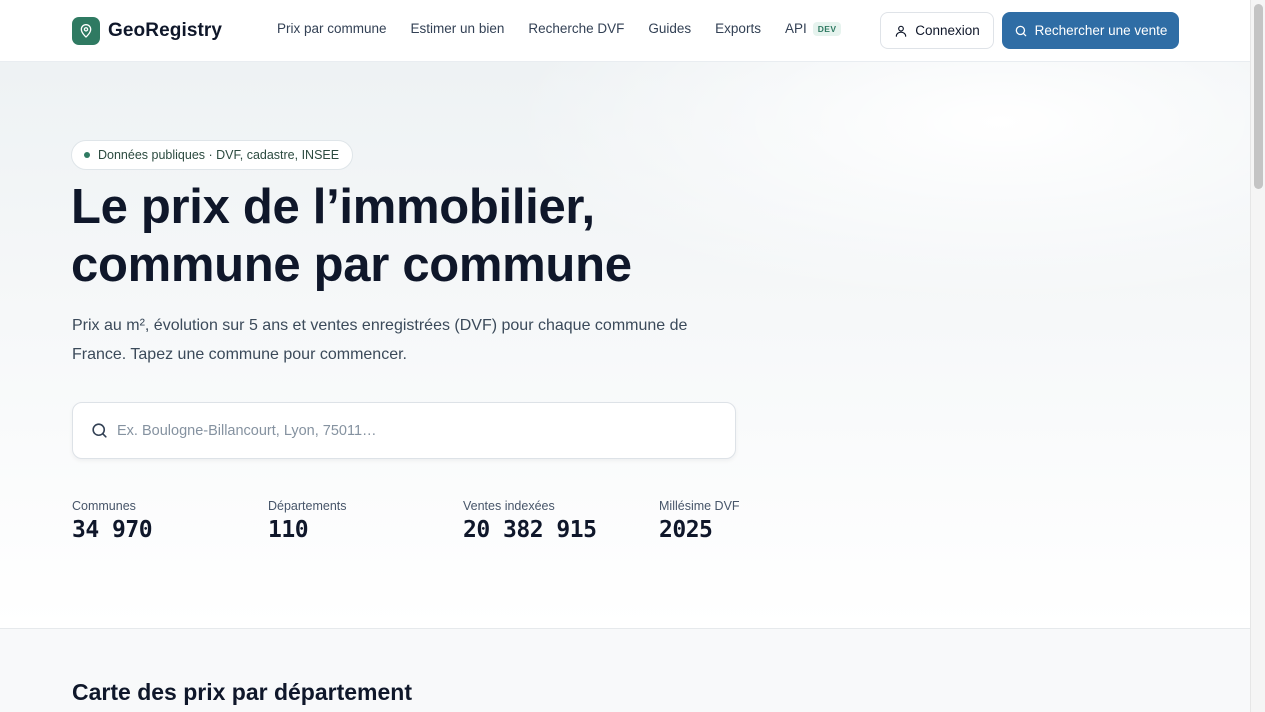 Image resolution: width=1265 pixels, height=712 pixels. What do you see at coordinates (458, 28) in the screenshot?
I see `nav-estimer-un-bien: Estimer un bien` at bounding box center [458, 28].